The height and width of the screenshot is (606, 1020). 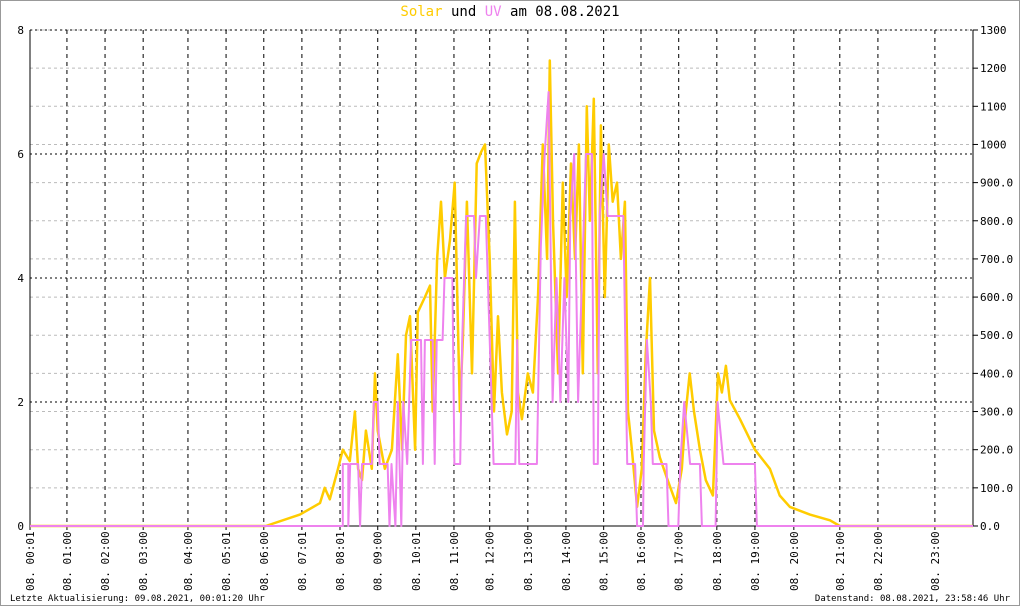 What do you see at coordinates (996, 221) in the screenshot?
I see `right-tick-label: 800.0` at bounding box center [996, 221].